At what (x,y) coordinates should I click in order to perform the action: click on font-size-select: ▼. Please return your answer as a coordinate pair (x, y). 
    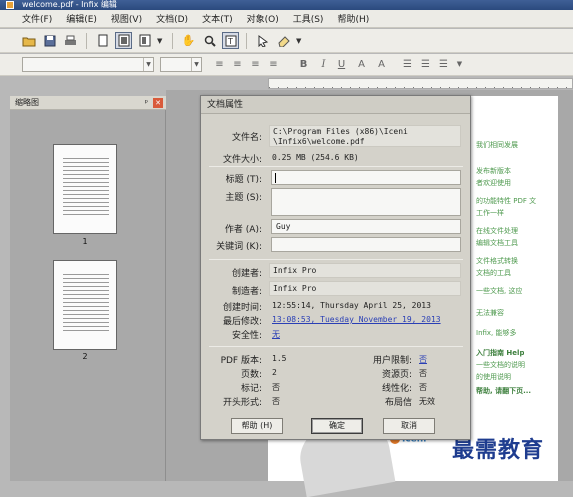
    Looking at the image, I should click on (181, 64).